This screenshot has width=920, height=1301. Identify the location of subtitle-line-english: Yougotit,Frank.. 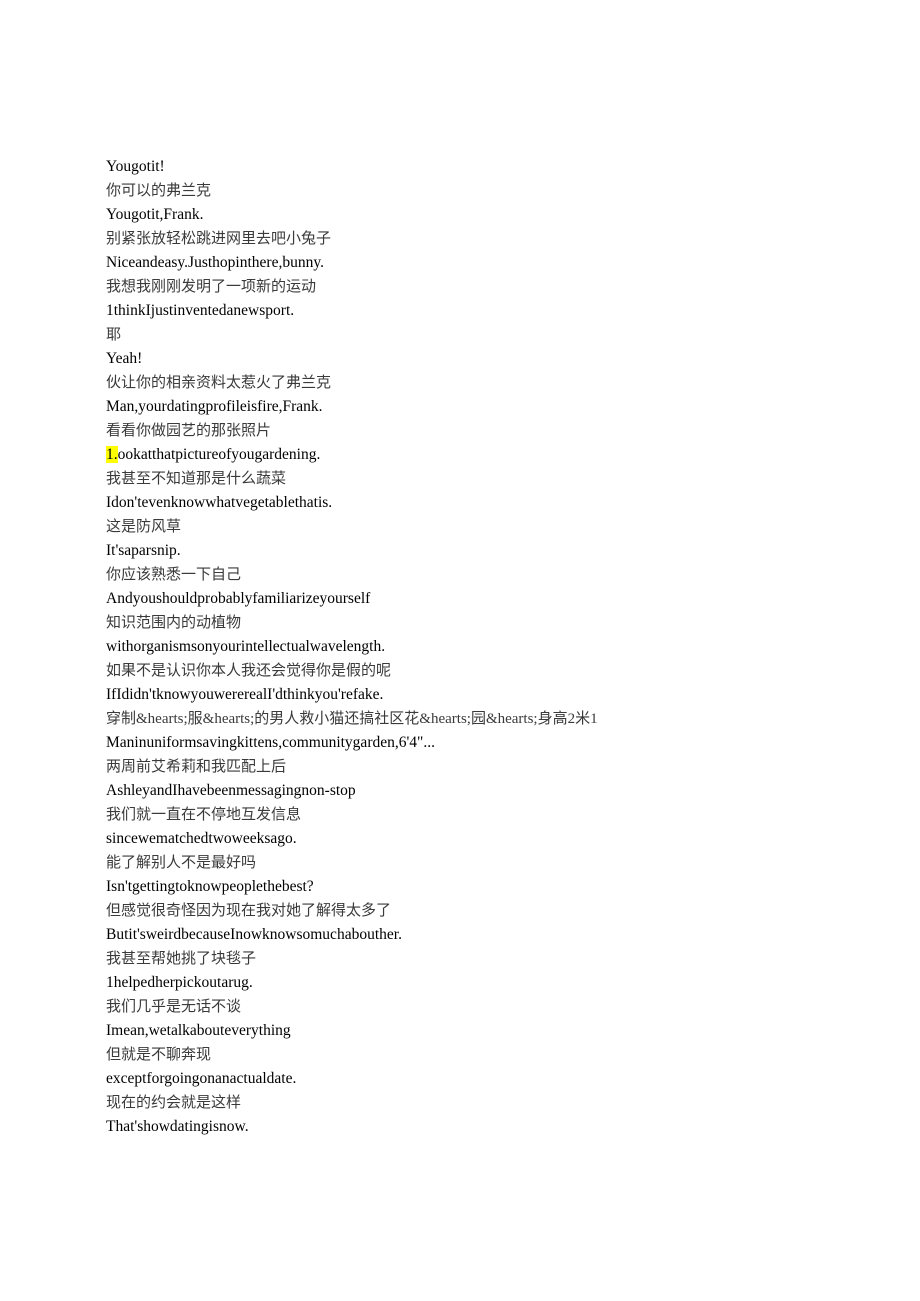
(155, 214).